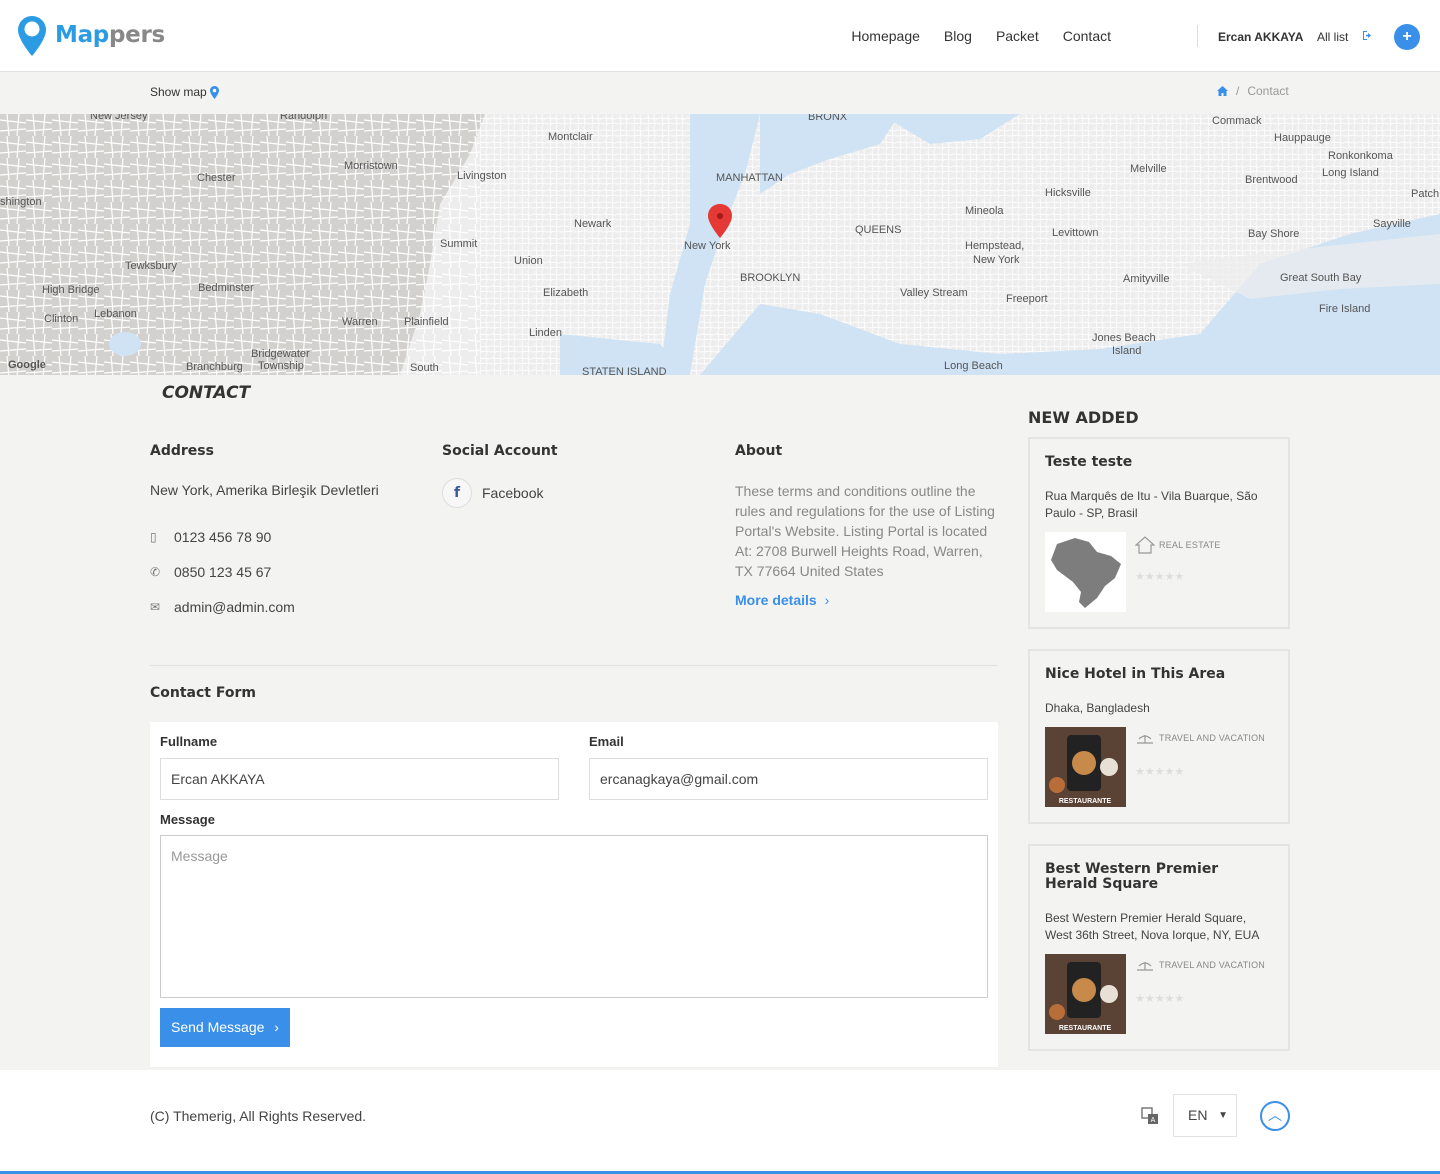  I want to click on about-heading: About, so click(759, 451).